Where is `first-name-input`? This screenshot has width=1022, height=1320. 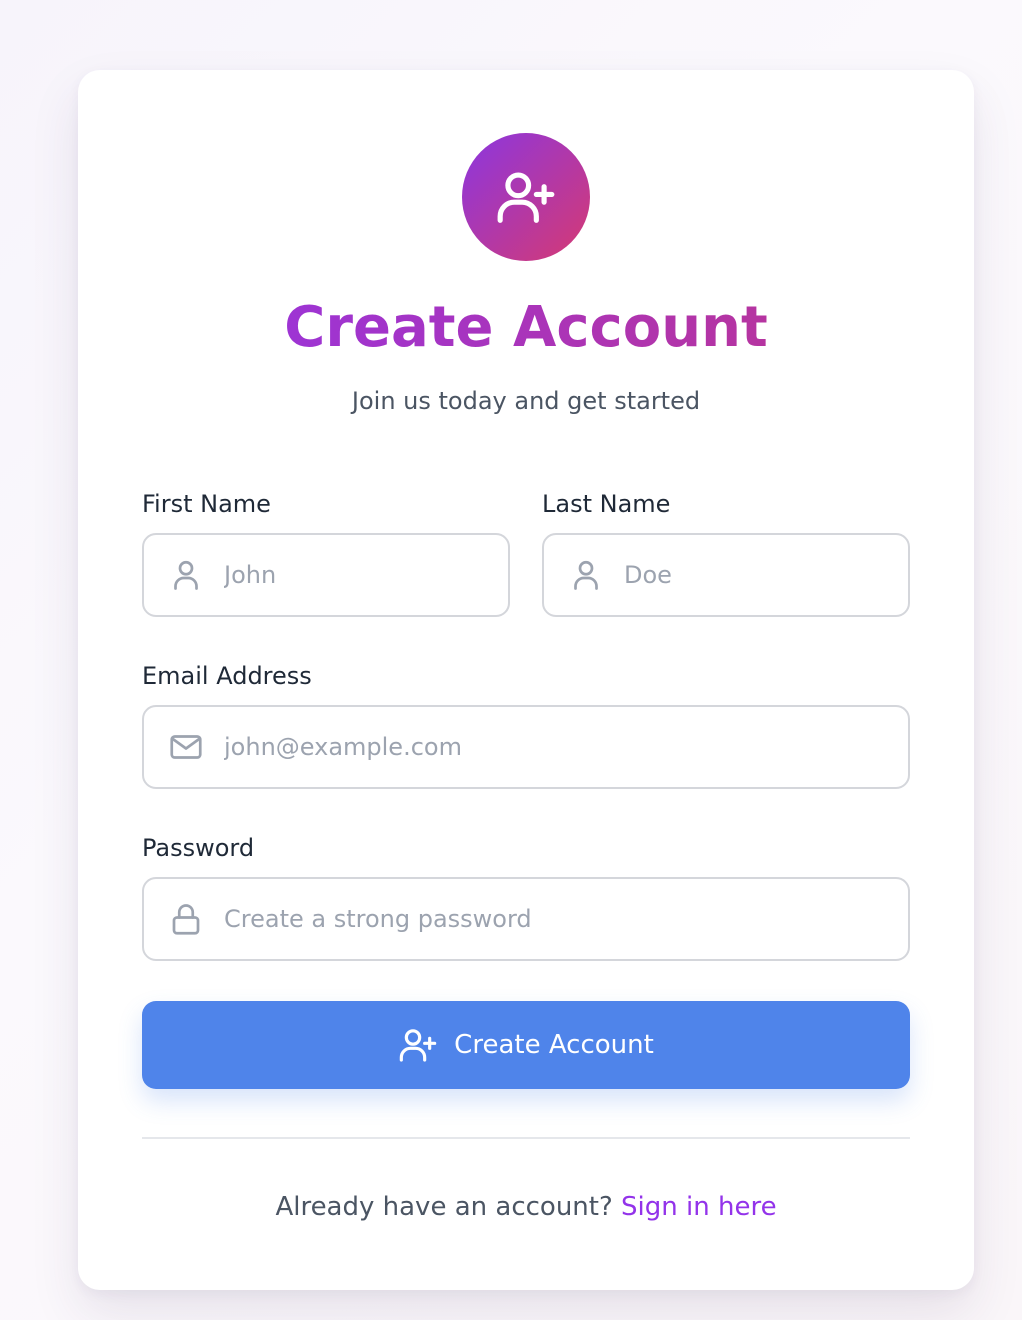
first-name-input is located at coordinates (358, 575).